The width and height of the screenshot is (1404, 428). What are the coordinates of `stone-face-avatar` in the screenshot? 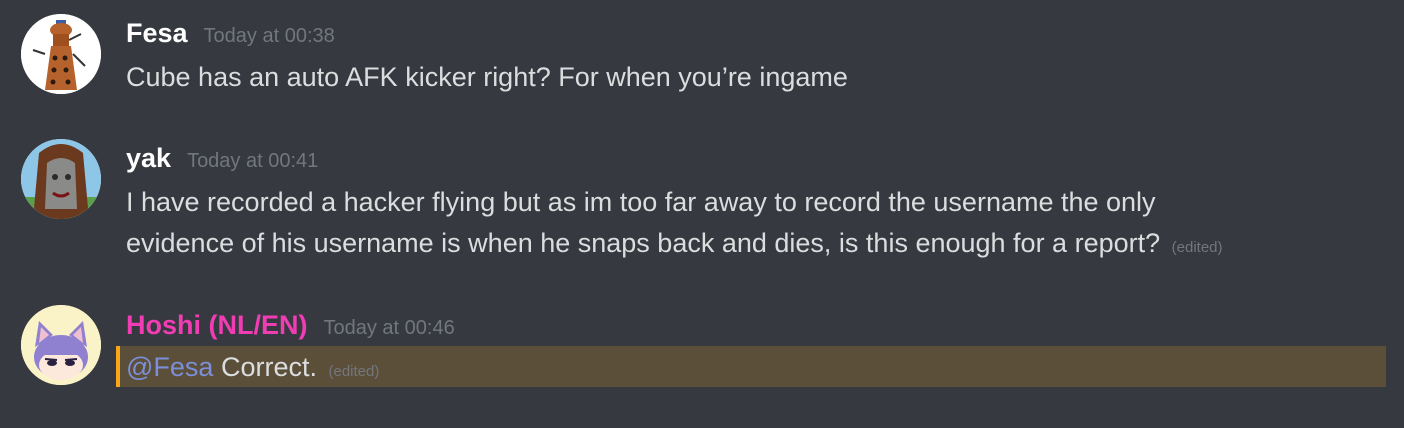 It's located at (61, 179).